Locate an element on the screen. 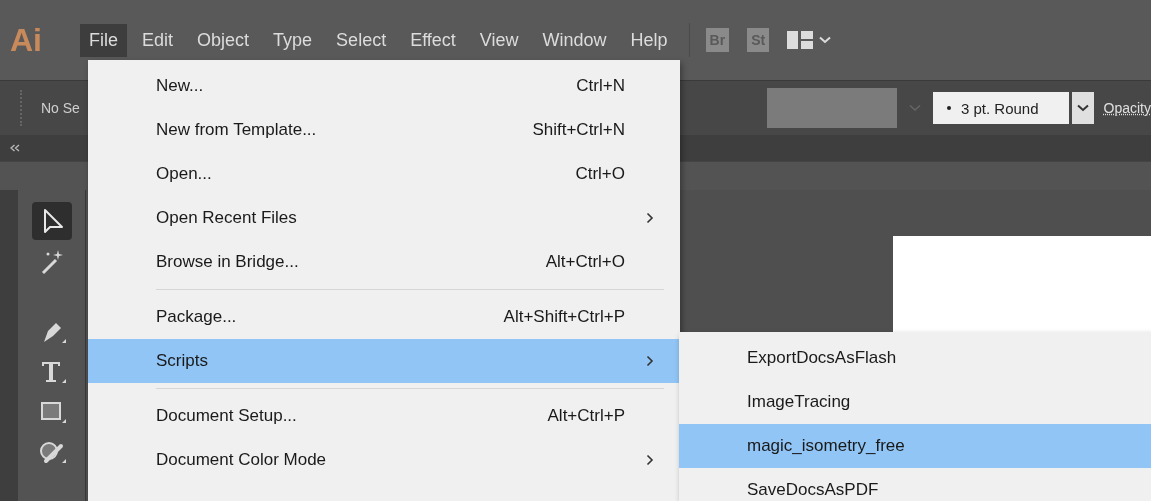 This screenshot has height=501, width=1151. menu-item: Document Color Mode is located at coordinates (384, 460).